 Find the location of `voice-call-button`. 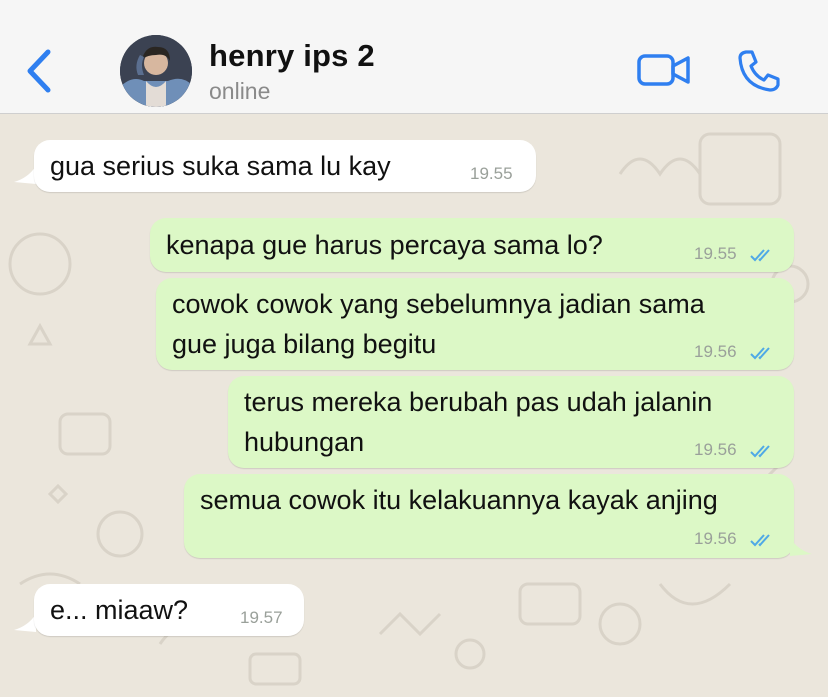

voice-call-button is located at coordinates (759, 71).